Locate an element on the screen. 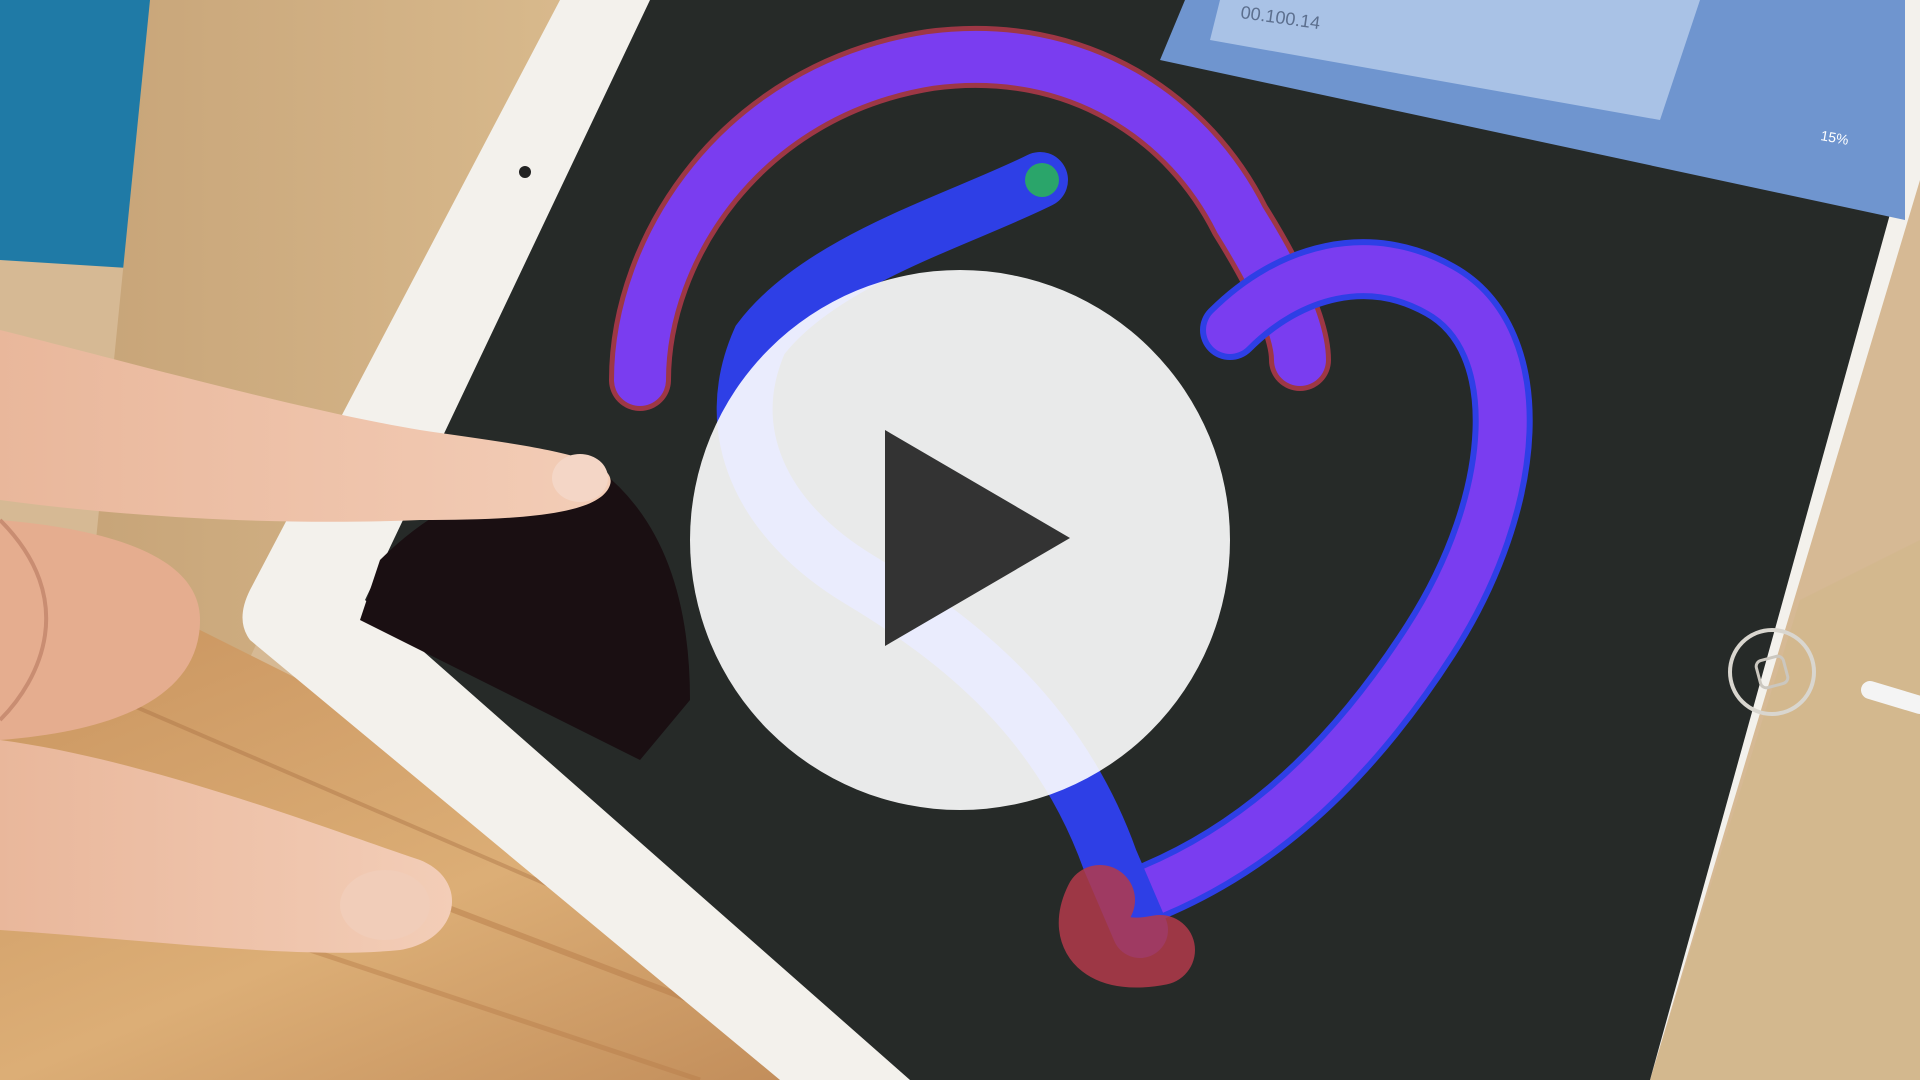  play-icon is located at coordinates (977, 538).